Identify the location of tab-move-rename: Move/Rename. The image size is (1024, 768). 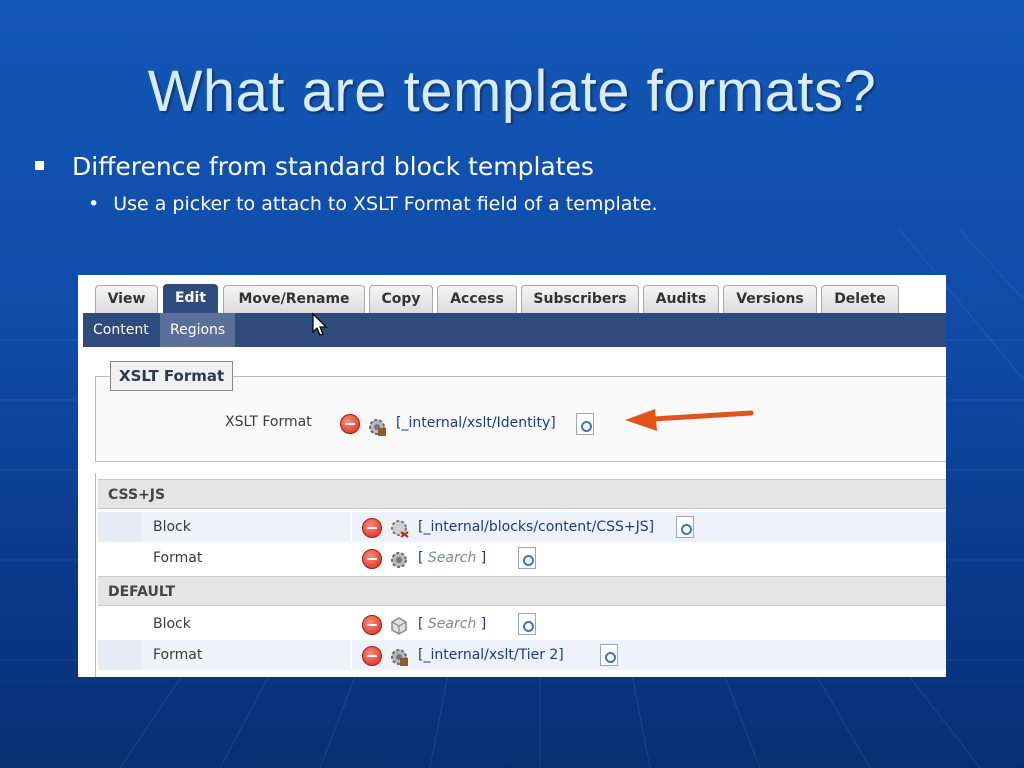
(294, 299).